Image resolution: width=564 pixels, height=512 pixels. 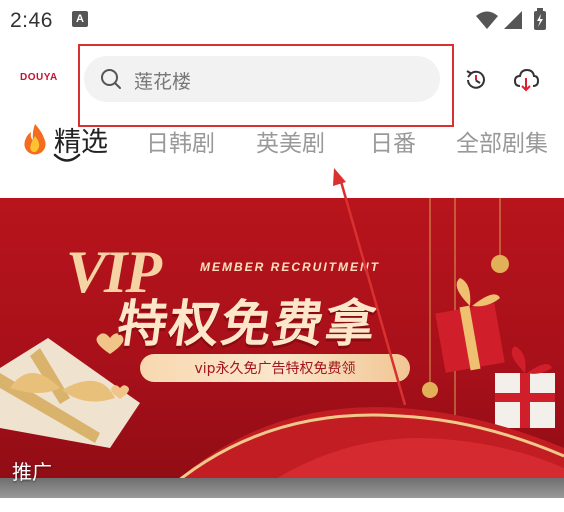 I want to click on status-time: 2:46, so click(x=31, y=20).